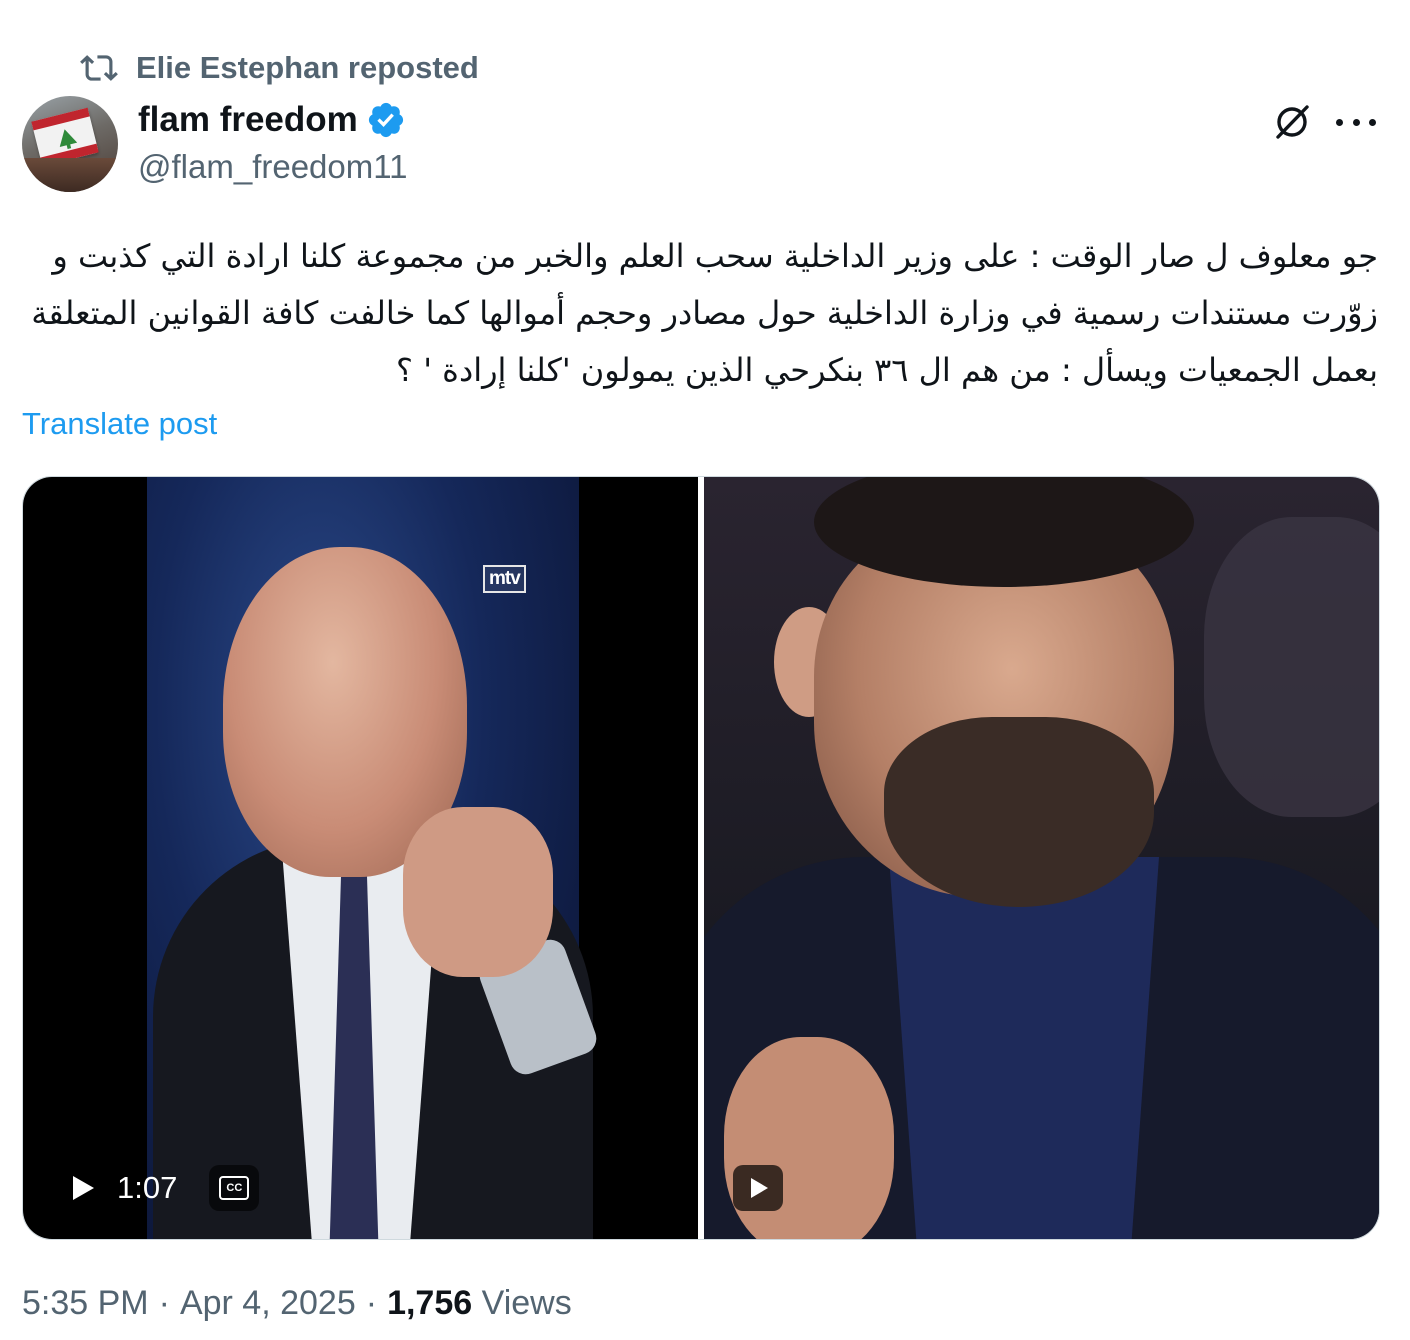  What do you see at coordinates (1356, 122) in the screenshot?
I see `more-options-icon` at bounding box center [1356, 122].